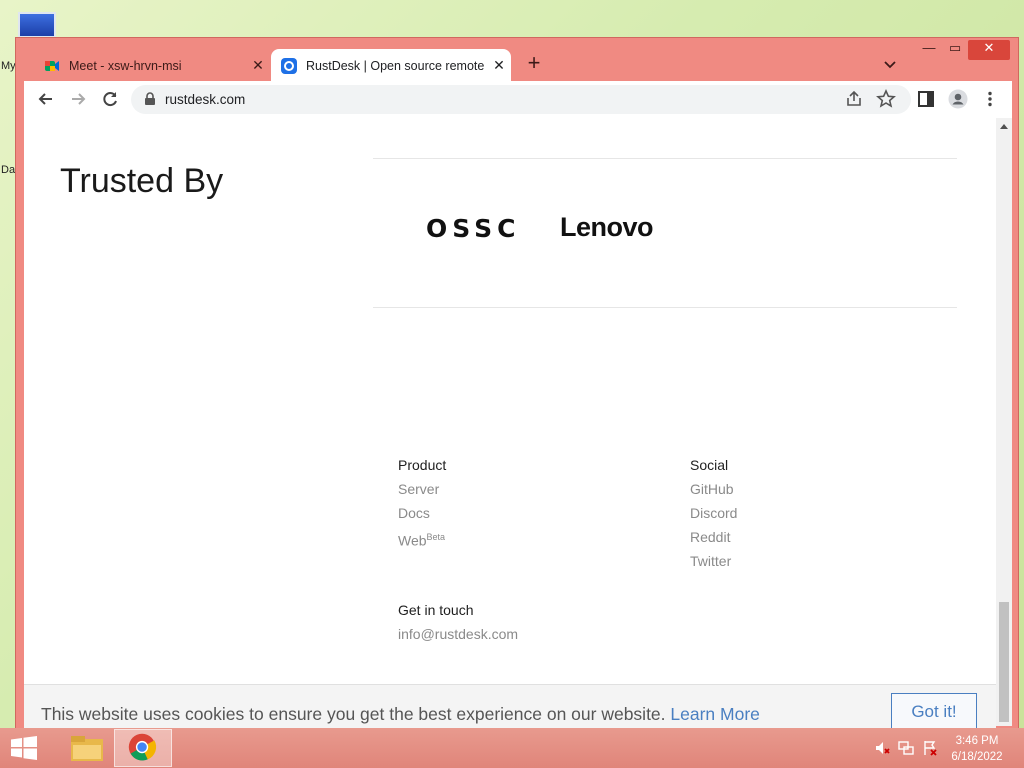  Describe the element at coordinates (37, 25) in the screenshot. I see `computer-desktop-icon` at that location.